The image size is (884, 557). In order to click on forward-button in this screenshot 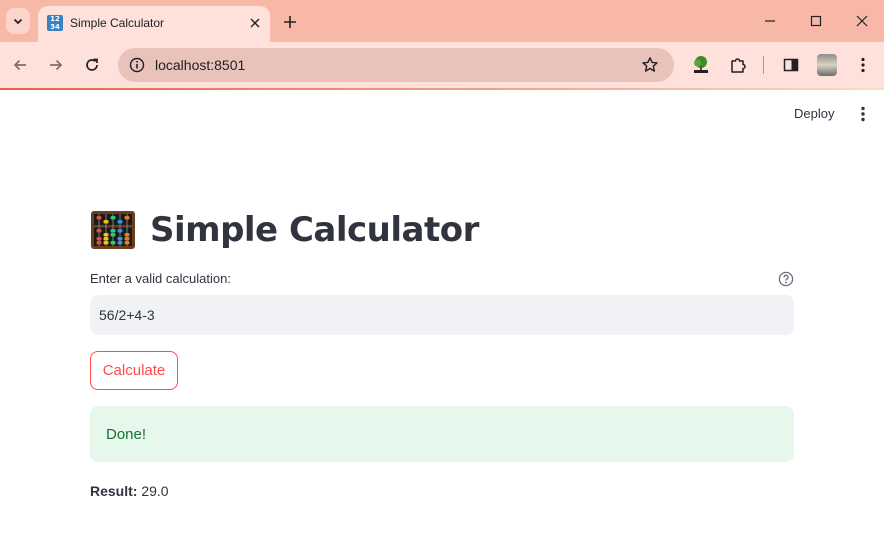, I will do `click(56, 65)`.